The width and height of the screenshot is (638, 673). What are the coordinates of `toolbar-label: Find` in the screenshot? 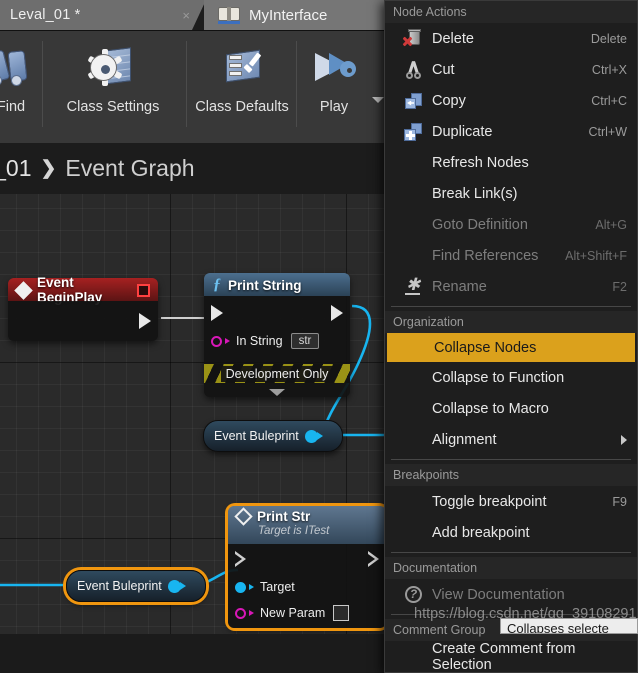 It's located at (13, 107).